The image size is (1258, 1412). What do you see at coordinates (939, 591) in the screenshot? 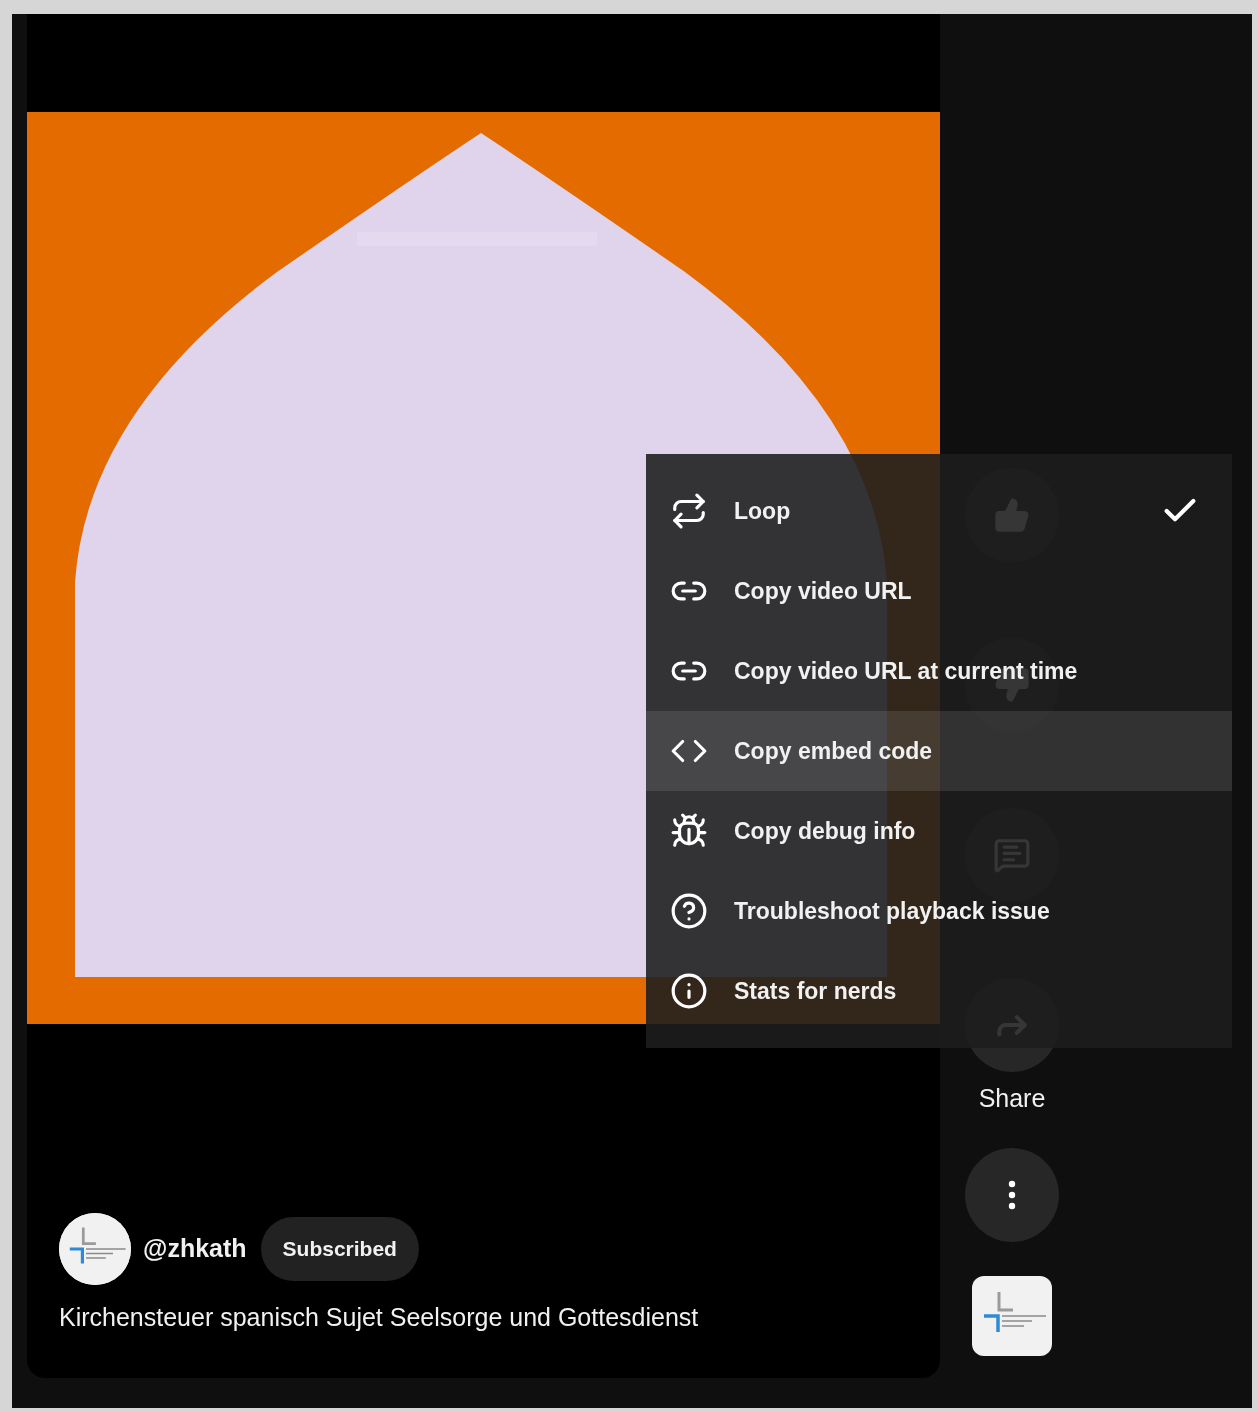
I see `menu-item: Copy video URL` at bounding box center [939, 591].